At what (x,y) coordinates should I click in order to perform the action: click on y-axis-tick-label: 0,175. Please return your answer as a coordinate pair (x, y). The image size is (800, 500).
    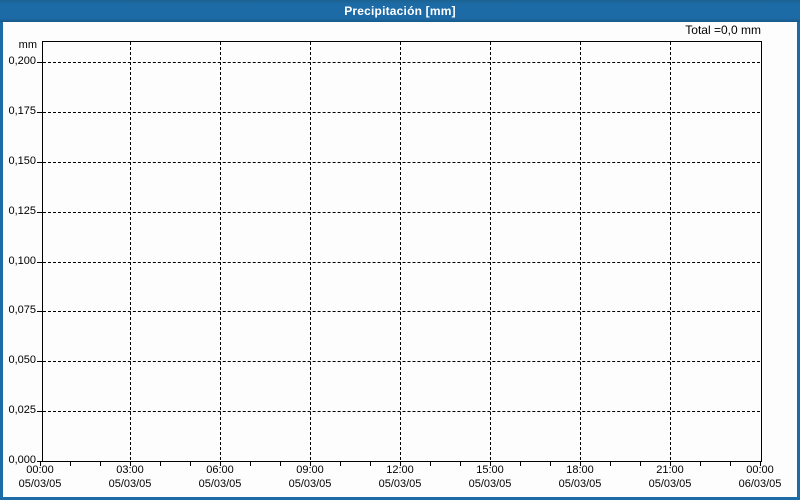
    Looking at the image, I should click on (22, 111).